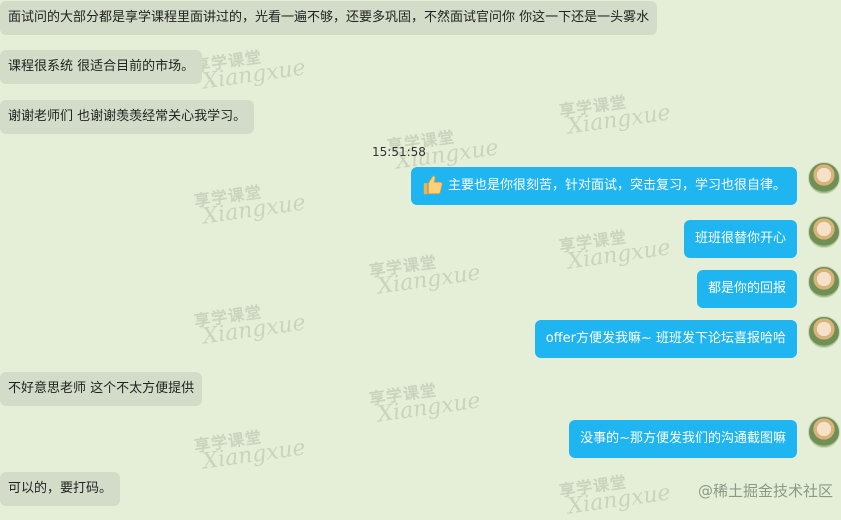  Describe the element at coordinates (60, 489) in the screenshot. I see `message-bubble-received: 可以的，要打码。` at that location.